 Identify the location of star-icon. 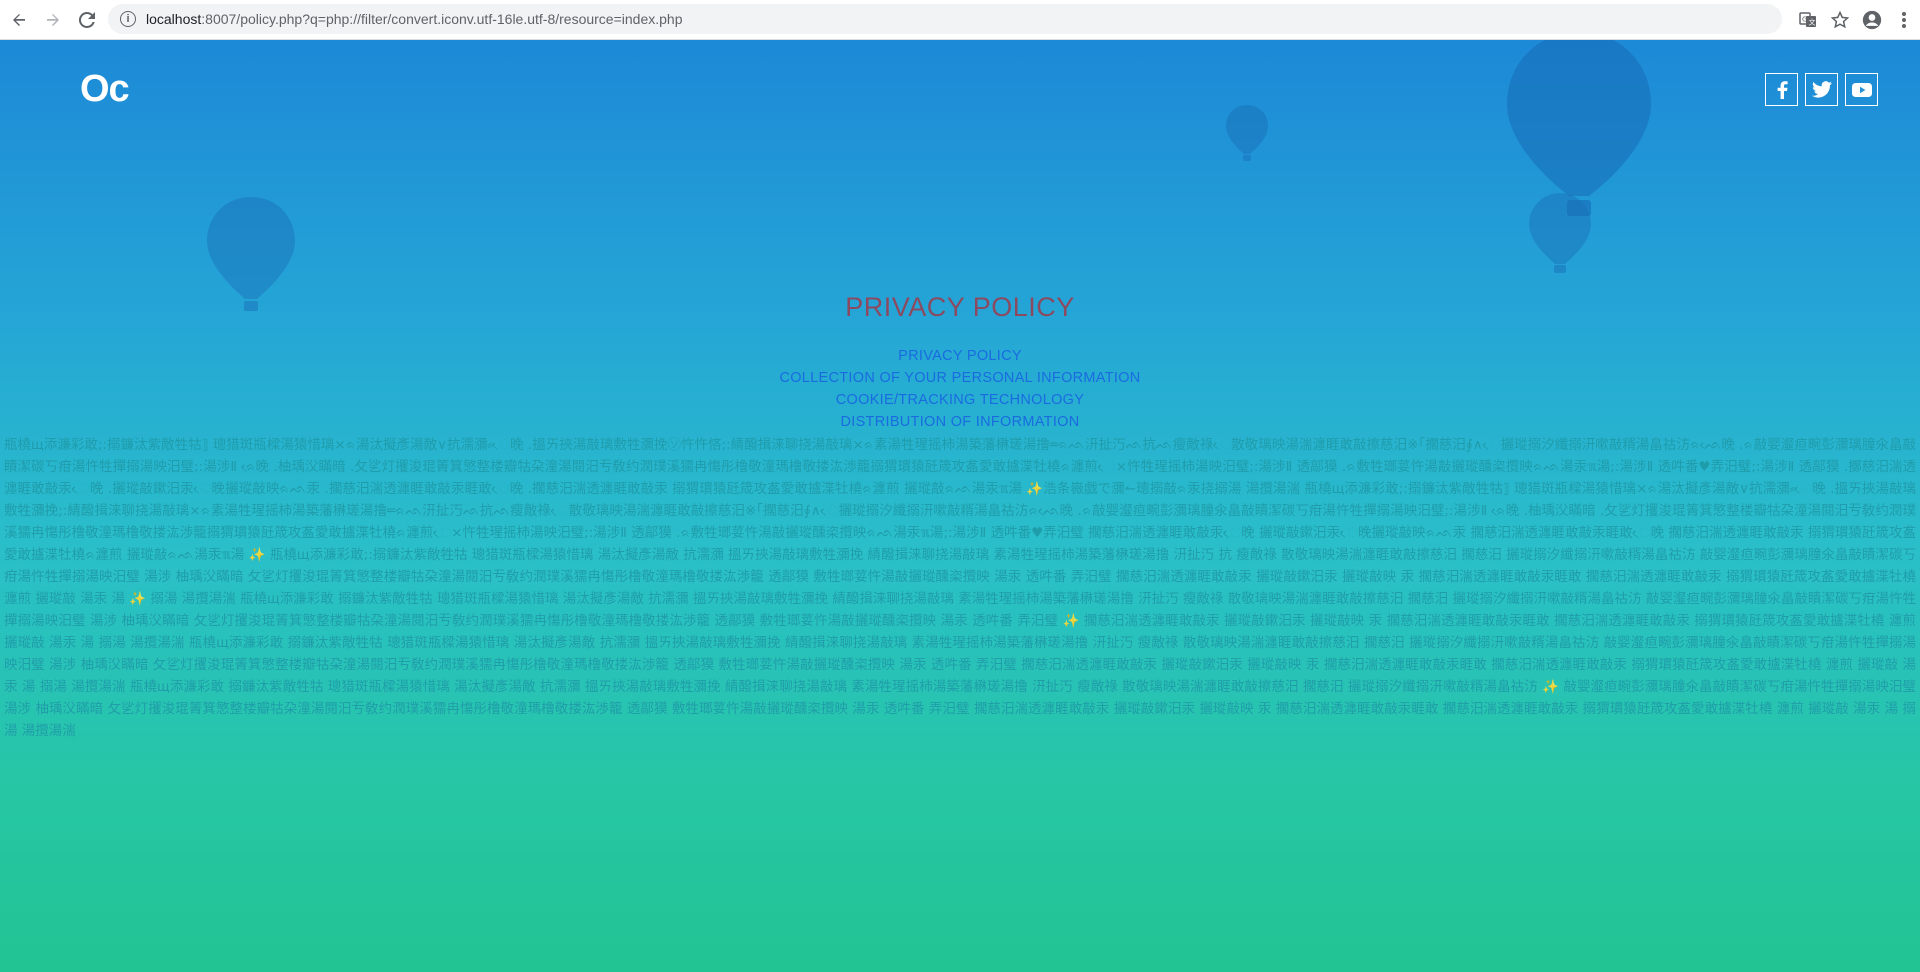
(1840, 19).